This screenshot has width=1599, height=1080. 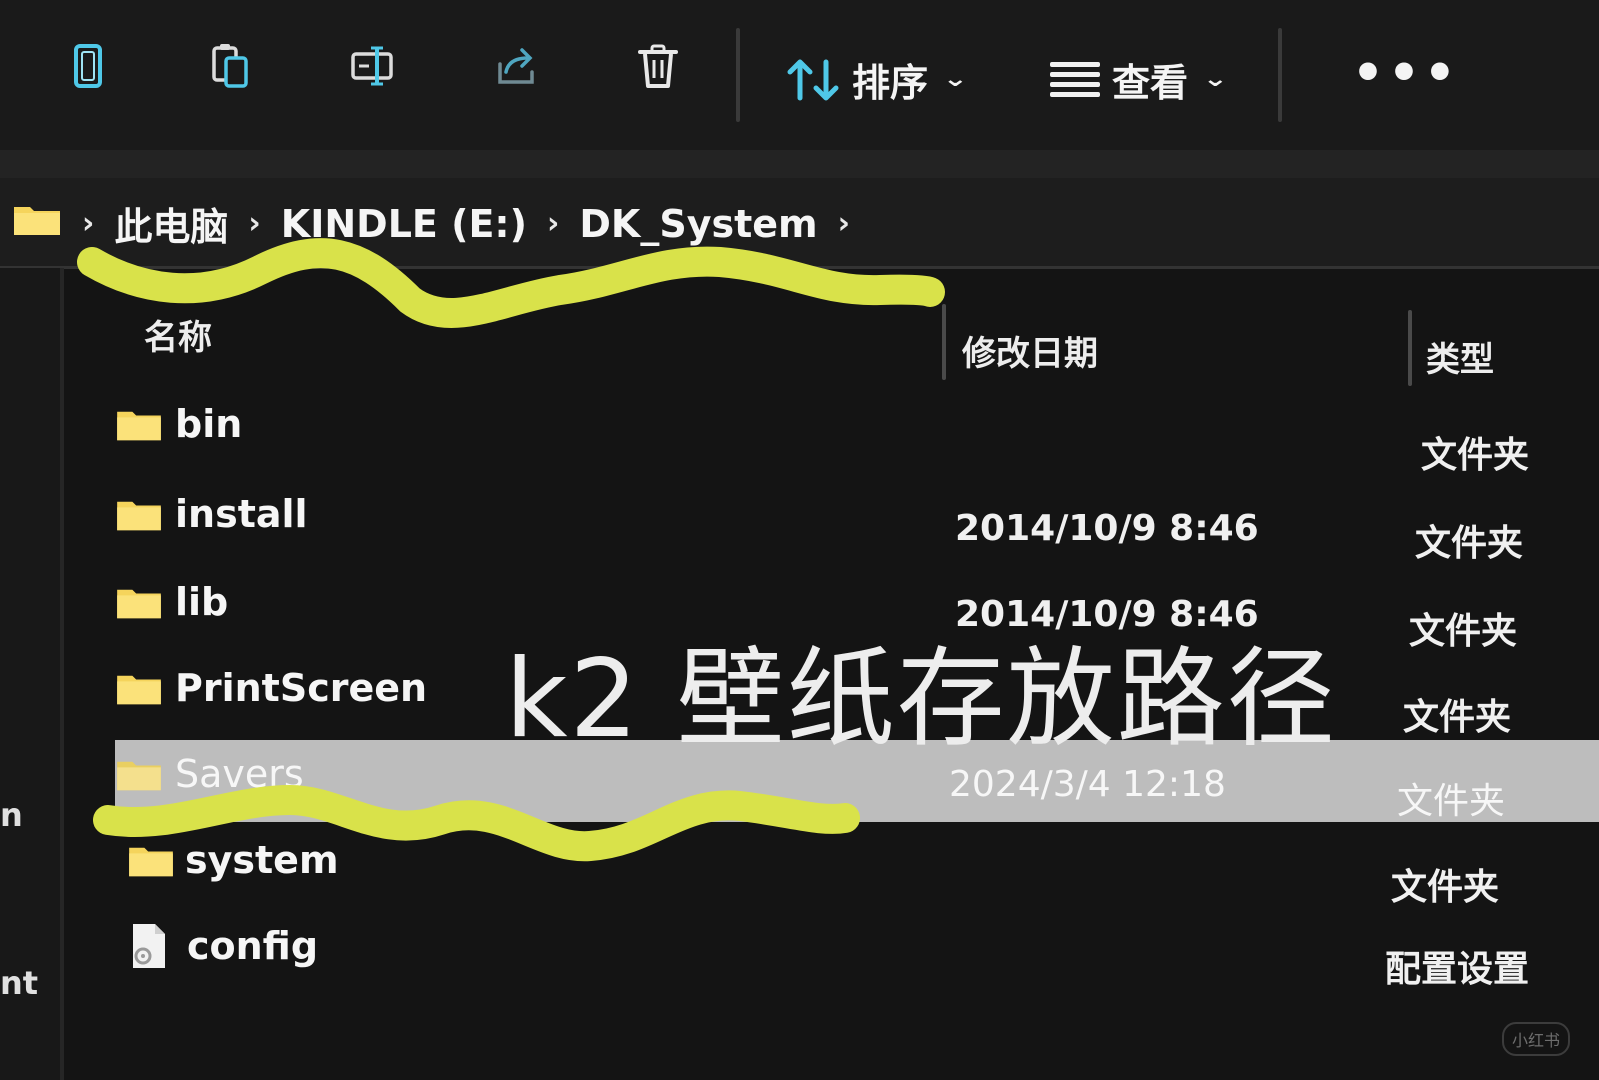 What do you see at coordinates (239, 774) in the screenshot?
I see `file-name: Savers` at bounding box center [239, 774].